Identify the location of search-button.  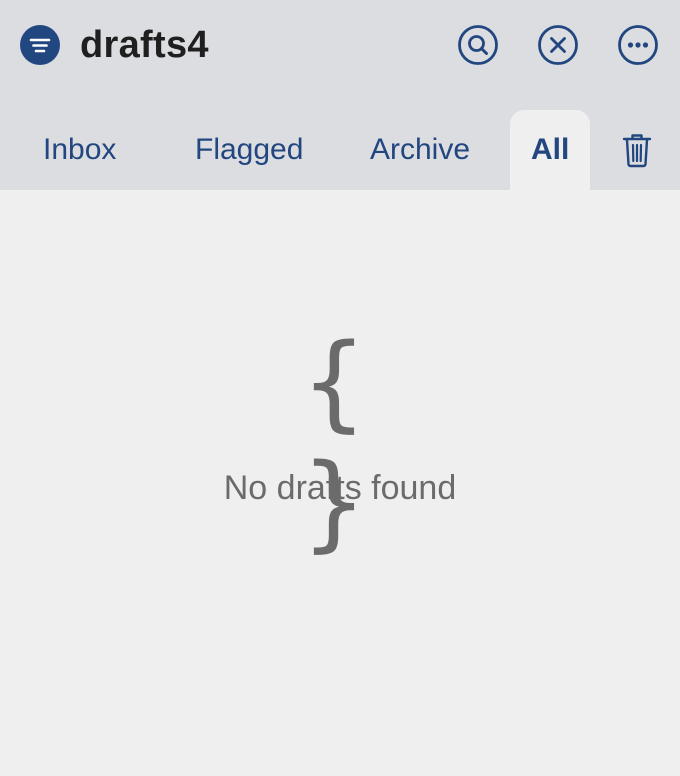
(478, 45).